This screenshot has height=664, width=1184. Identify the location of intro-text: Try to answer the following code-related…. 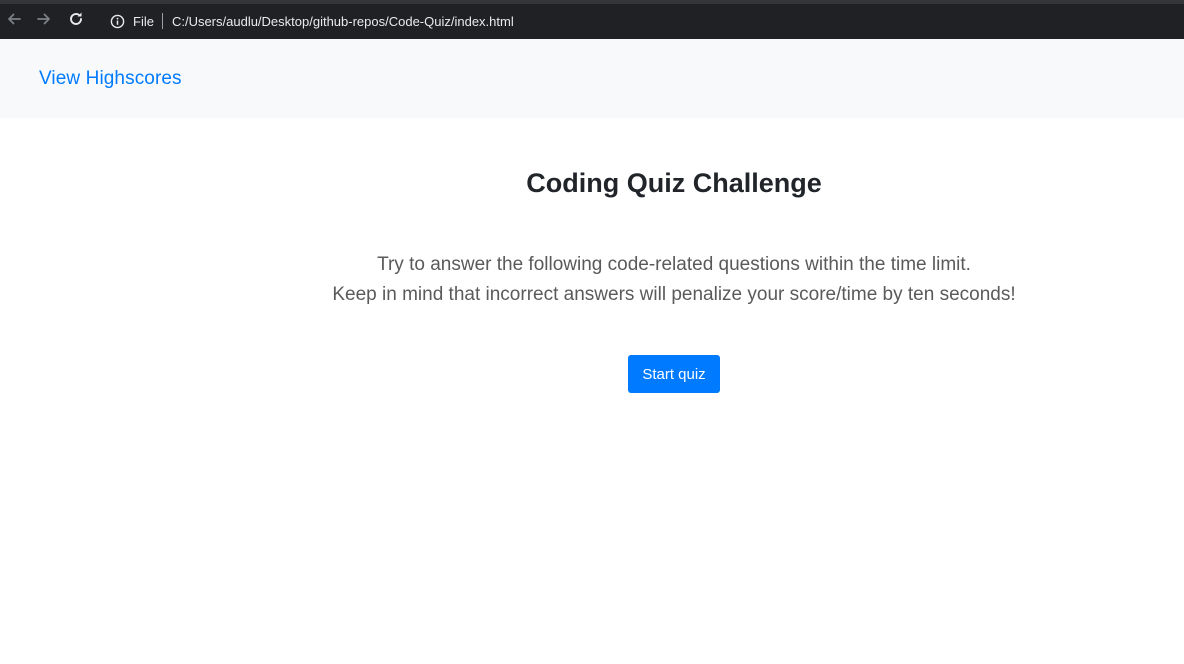
(592, 280).